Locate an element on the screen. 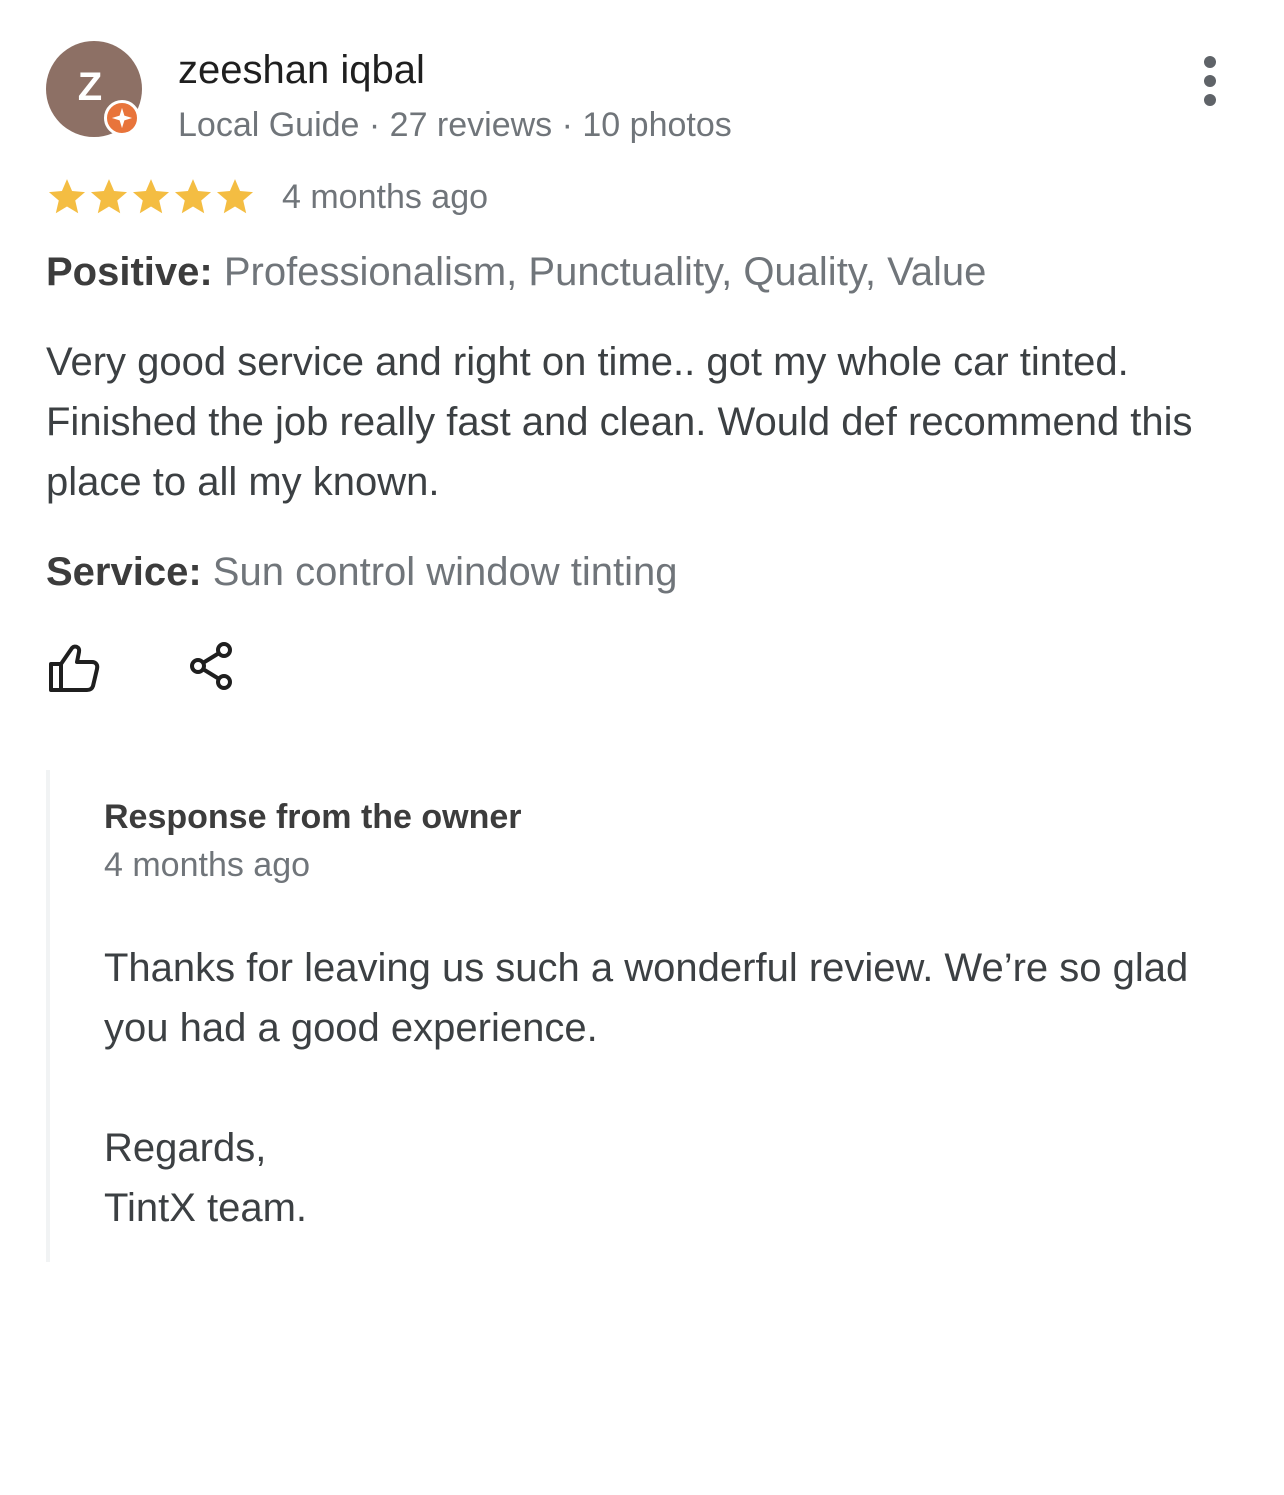 The height and width of the screenshot is (1495, 1284). author-meta: Local Guide · 27 reviews · 10 photos is located at coordinates (455, 125).